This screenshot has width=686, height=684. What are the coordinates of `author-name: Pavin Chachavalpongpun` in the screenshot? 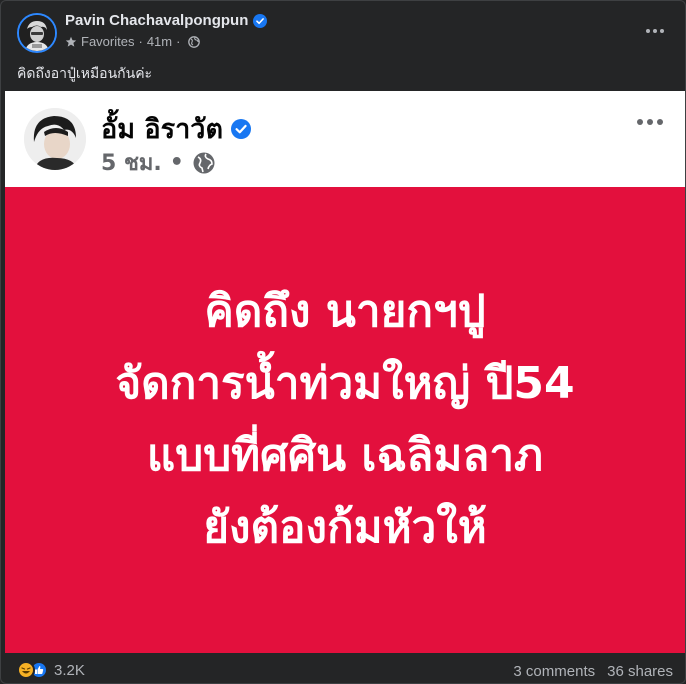 It's located at (166, 20).